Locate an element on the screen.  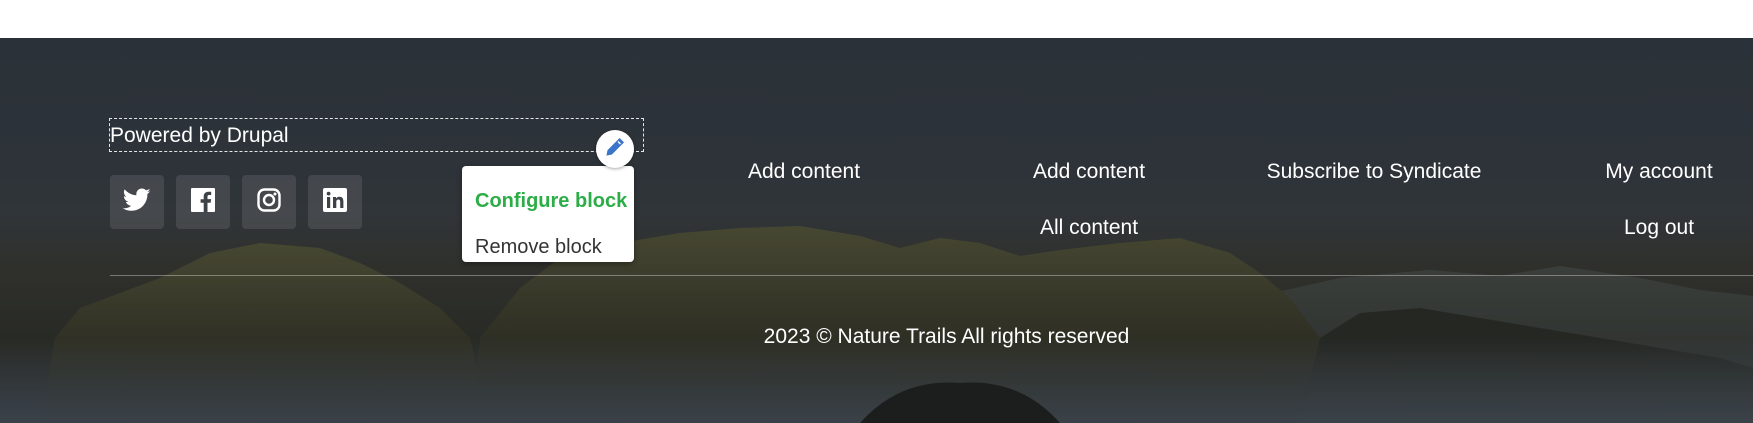
page-top-area is located at coordinates (876, 19).